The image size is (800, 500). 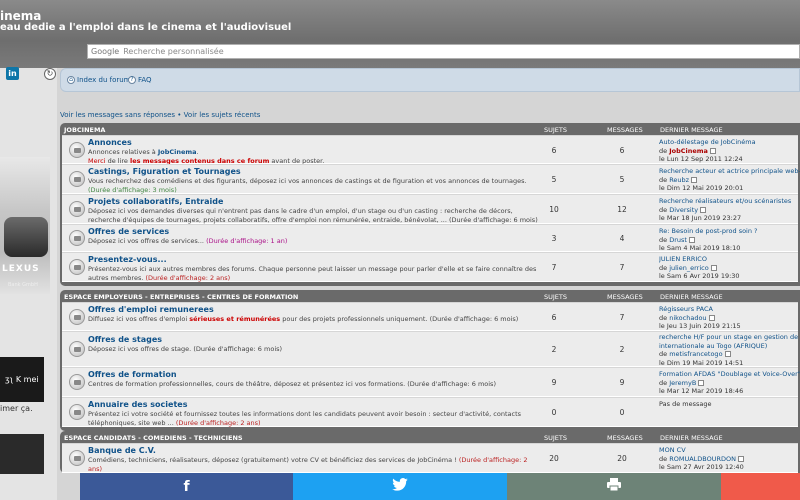 What do you see at coordinates (132, 374) in the screenshot?
I see `forum-title: Offres de formation` at bounding box center [132, 374].